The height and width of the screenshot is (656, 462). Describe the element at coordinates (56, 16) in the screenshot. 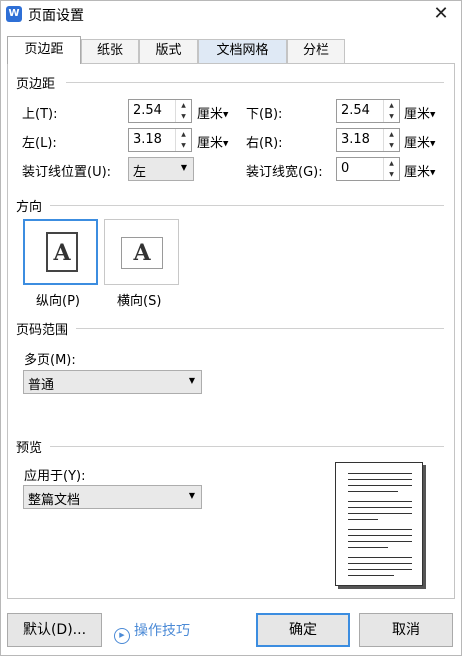

I see `dialog-title: 页面设置` at that location.